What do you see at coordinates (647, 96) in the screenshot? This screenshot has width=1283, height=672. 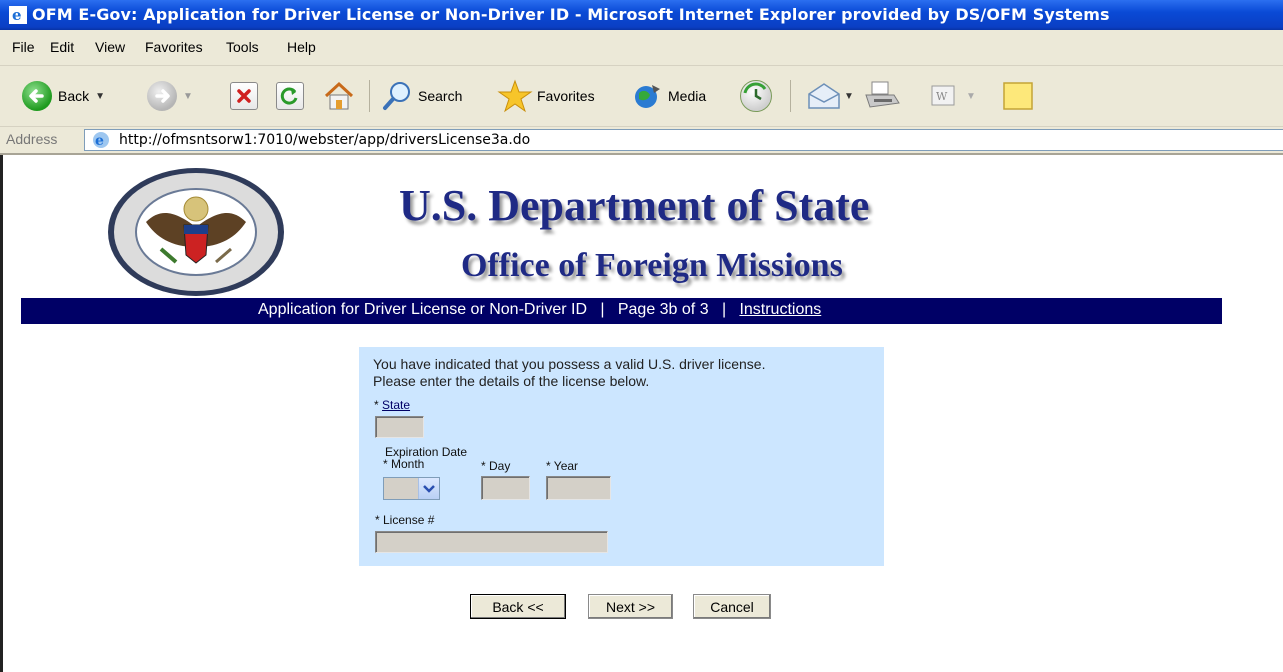 I see `media-globe-icon` at bounding box center [647, 96].